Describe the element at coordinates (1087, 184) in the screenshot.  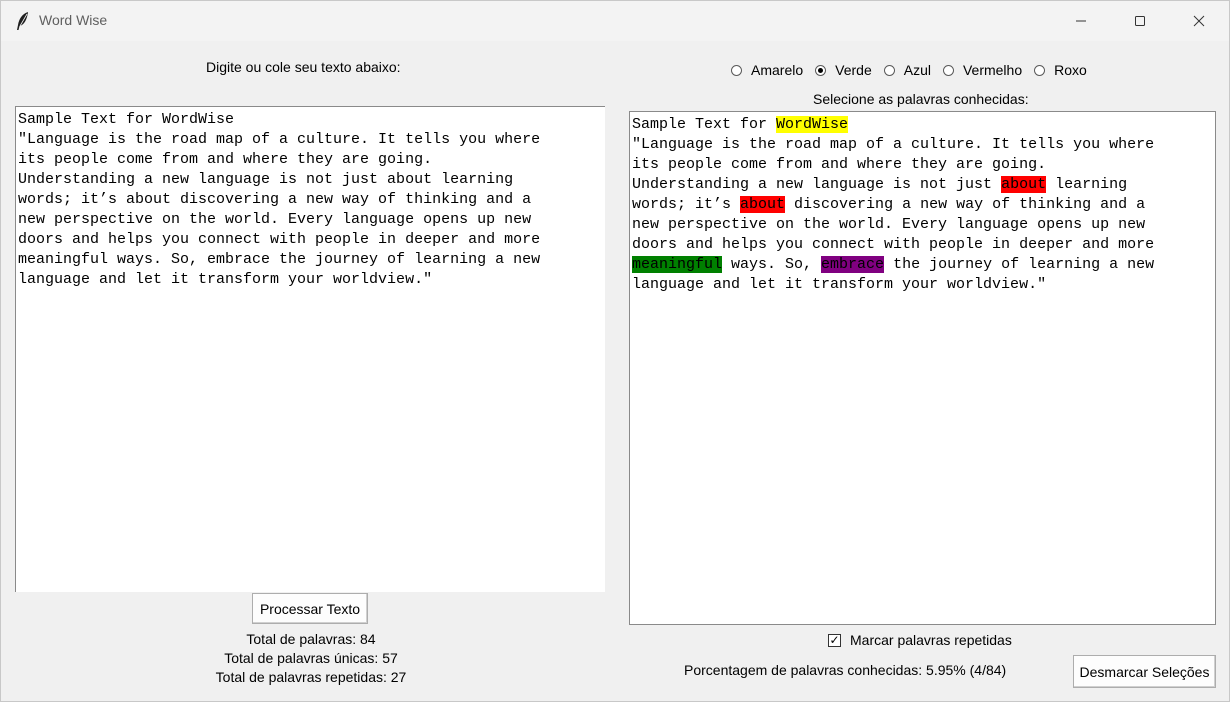
I see `text-segment: learning` at that location.